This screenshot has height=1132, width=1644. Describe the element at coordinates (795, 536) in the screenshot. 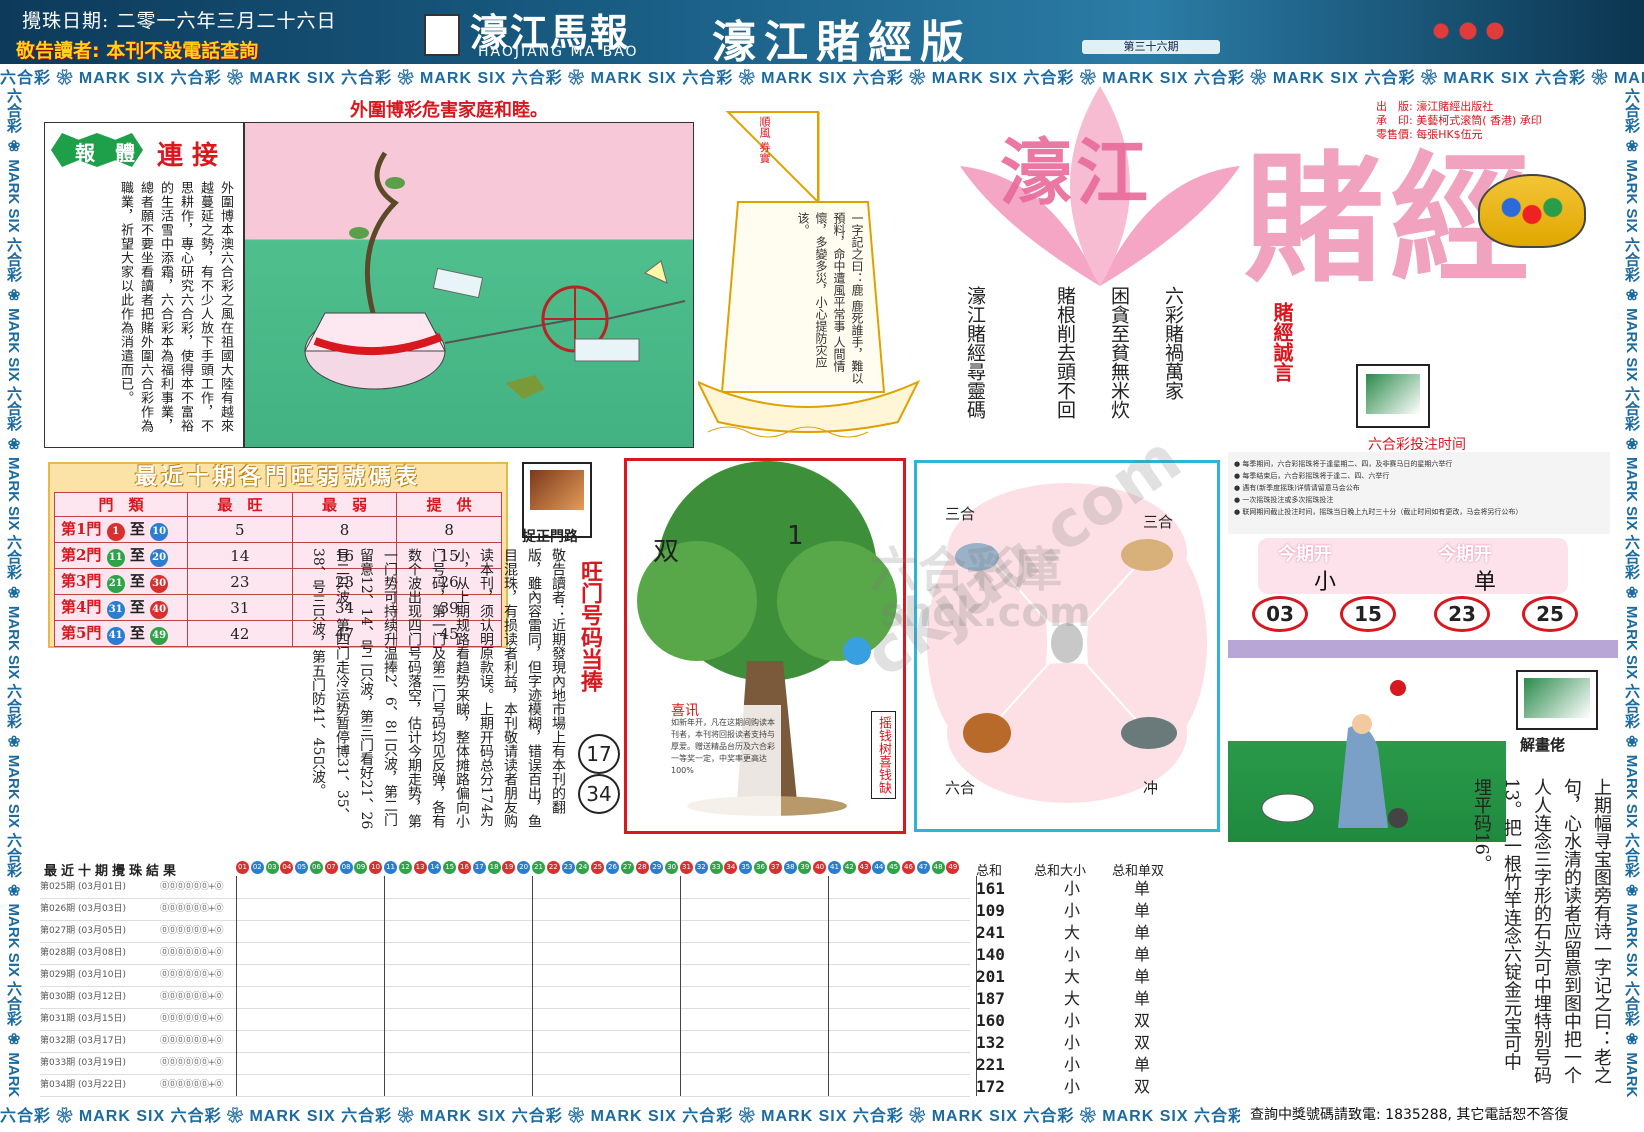

I see `tree-char-one: 1` at that location.